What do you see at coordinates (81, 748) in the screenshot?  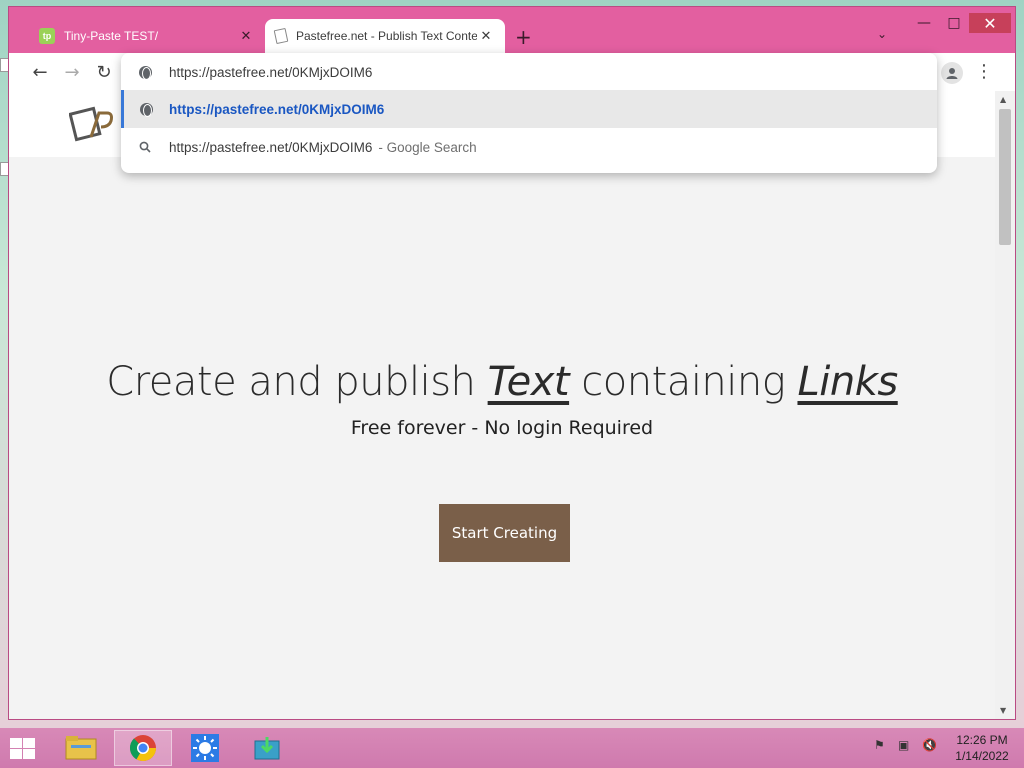 I see `file-explorer-icon` at bounding box center [81, 748].